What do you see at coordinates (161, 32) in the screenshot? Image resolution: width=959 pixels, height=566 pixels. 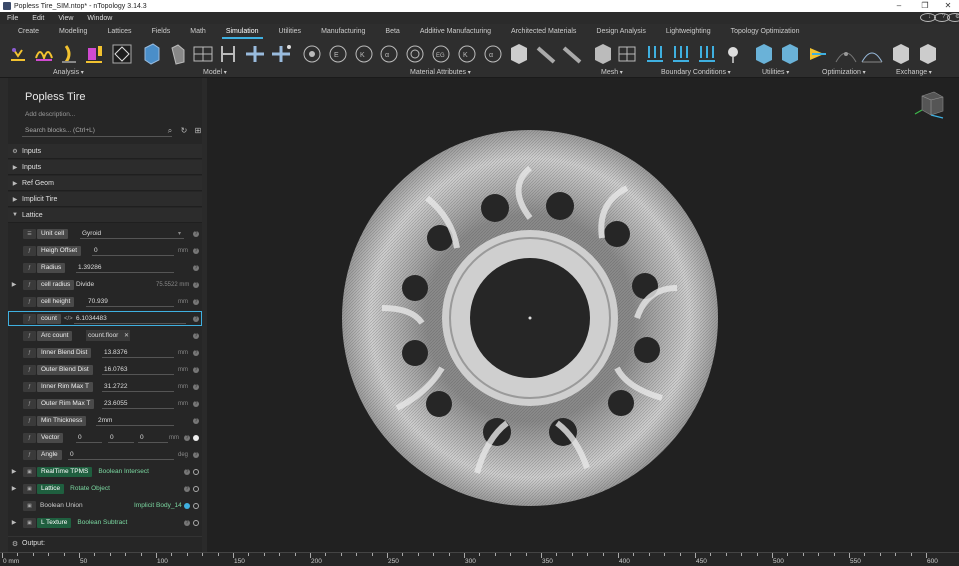 I see `tab-fields: Fields` at bounding box center [161, 32].